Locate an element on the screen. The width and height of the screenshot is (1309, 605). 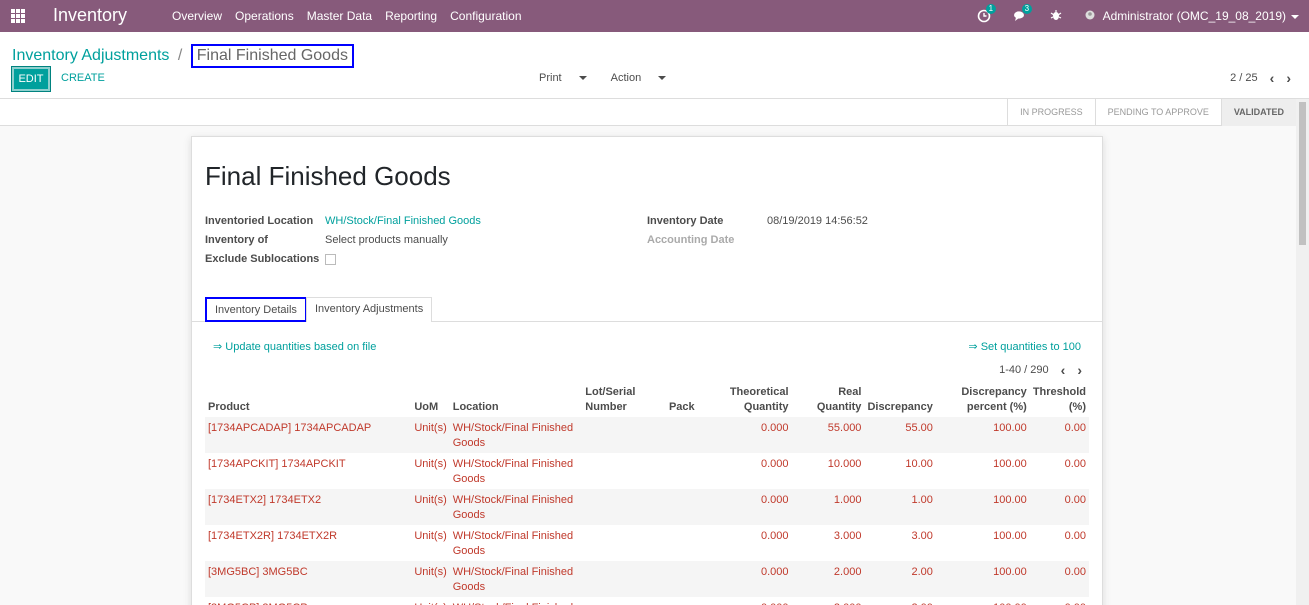
page-scrollbar is located at coordinates (1302, 352).